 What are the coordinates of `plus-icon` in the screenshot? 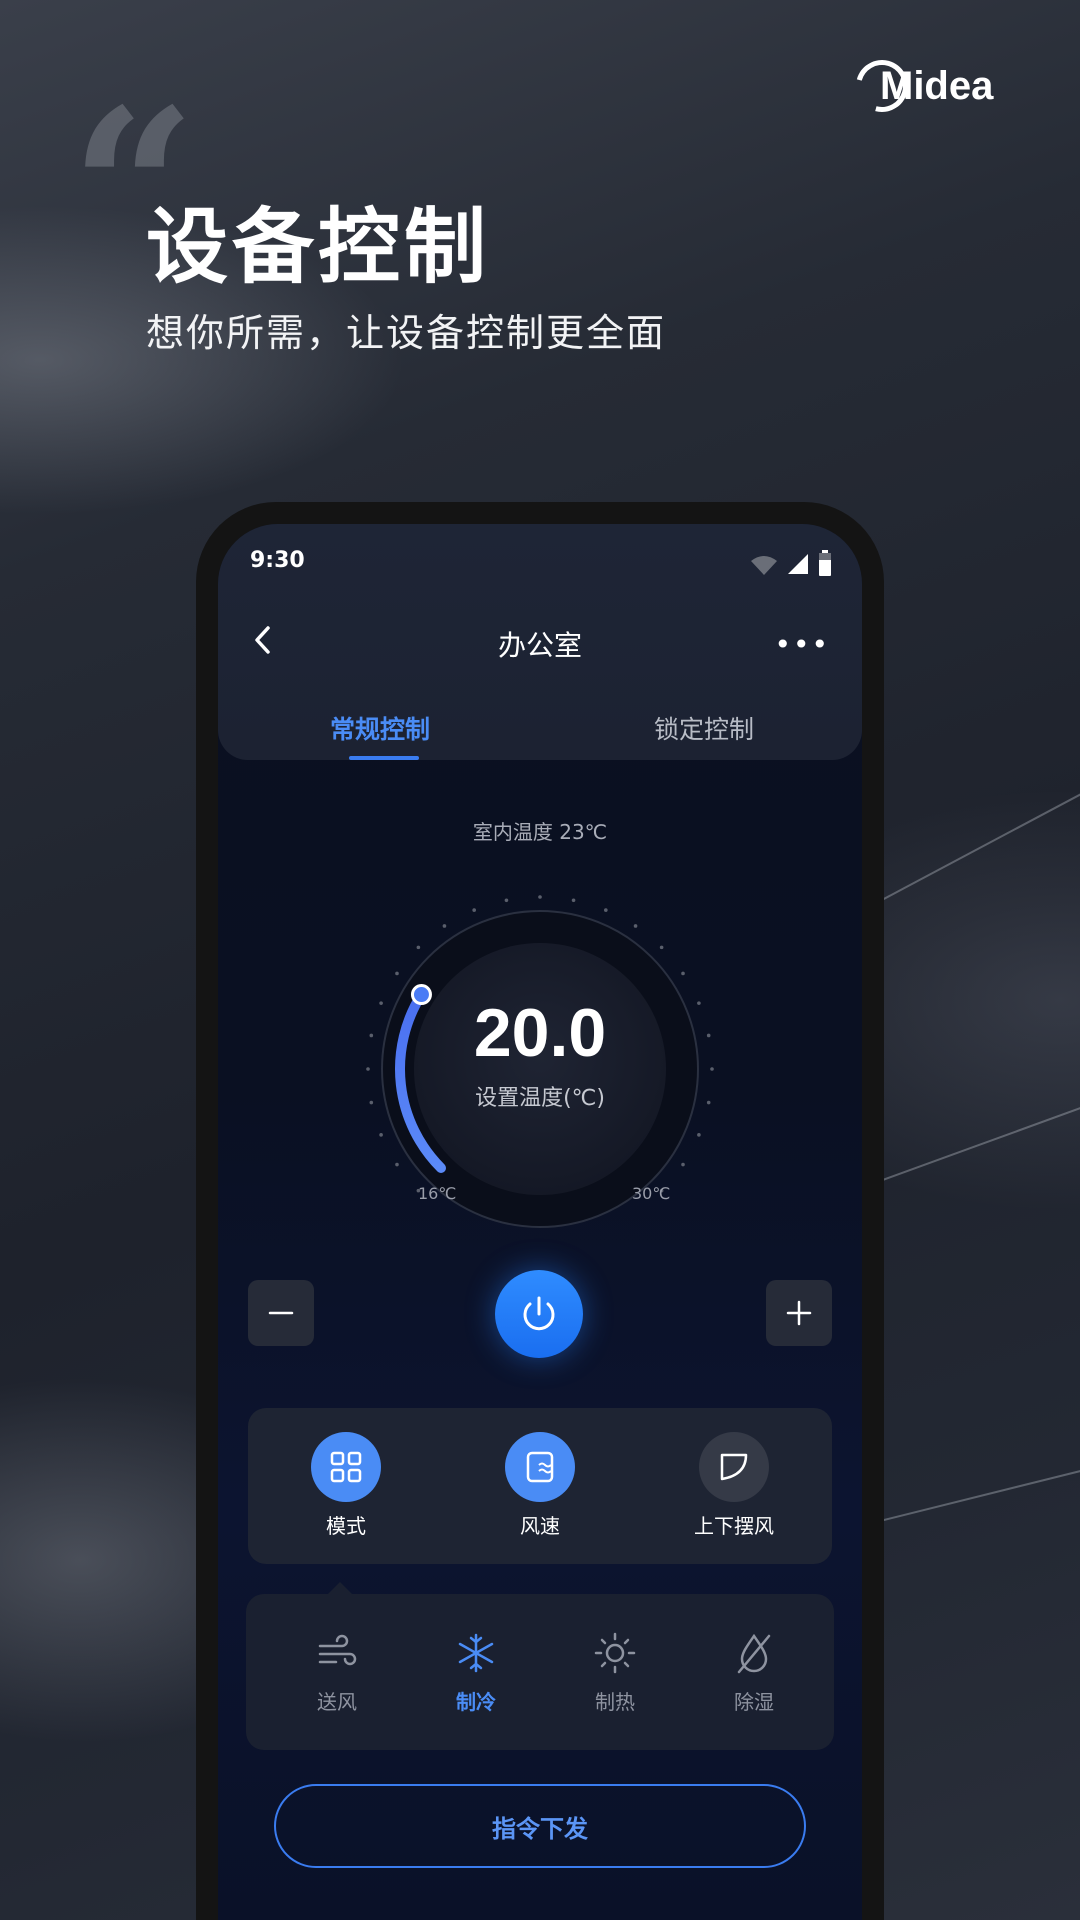 It's located at (799, 1313).